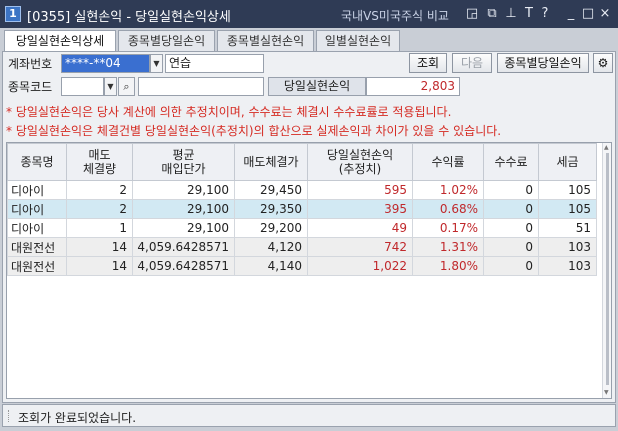 This screenshot has width=618, height=431. I want to click on font-size-icon: T, so click(529, 13).